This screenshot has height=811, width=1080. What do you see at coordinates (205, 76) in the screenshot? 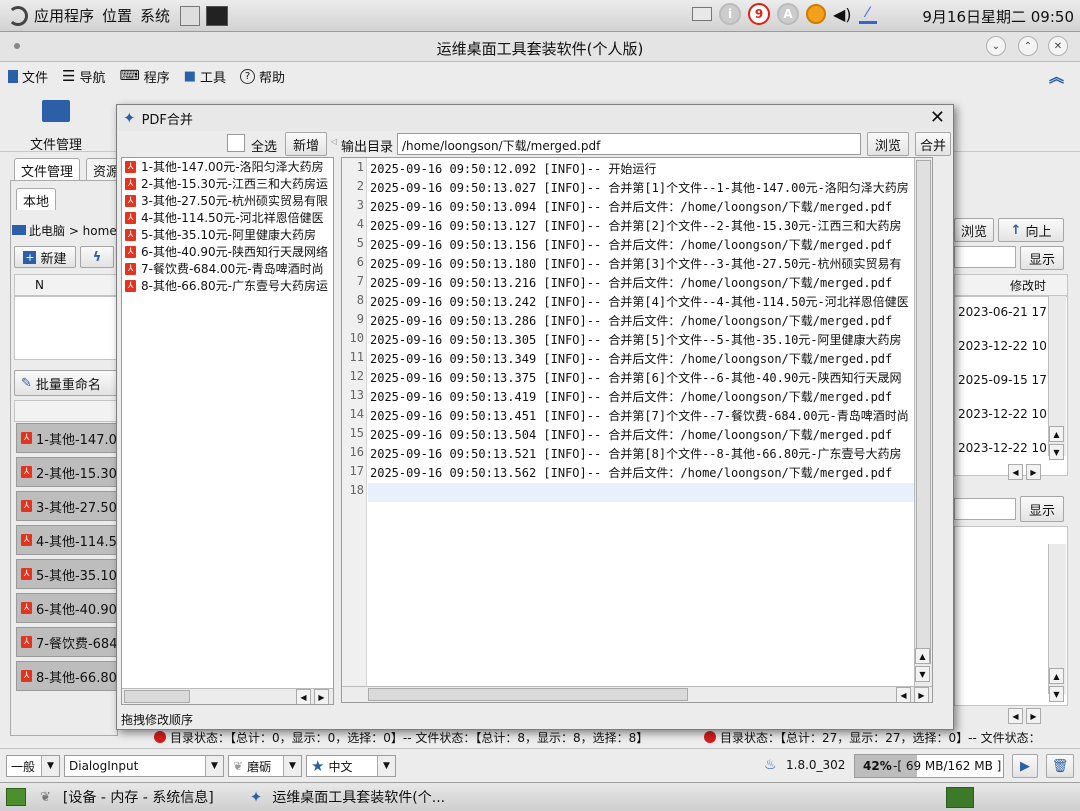
I see `menu-tools: ■ 工具` at bounding box center [205, 76].